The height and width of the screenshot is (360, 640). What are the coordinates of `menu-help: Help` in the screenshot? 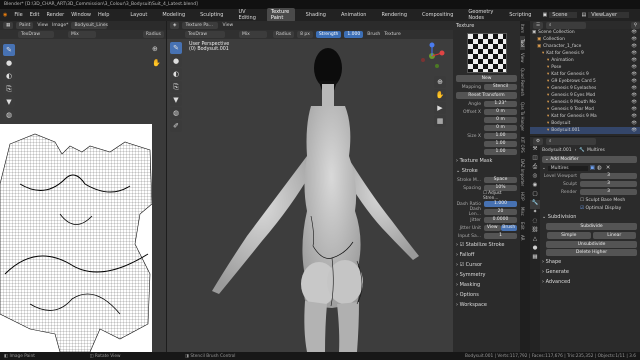 It's located at (103, 15).